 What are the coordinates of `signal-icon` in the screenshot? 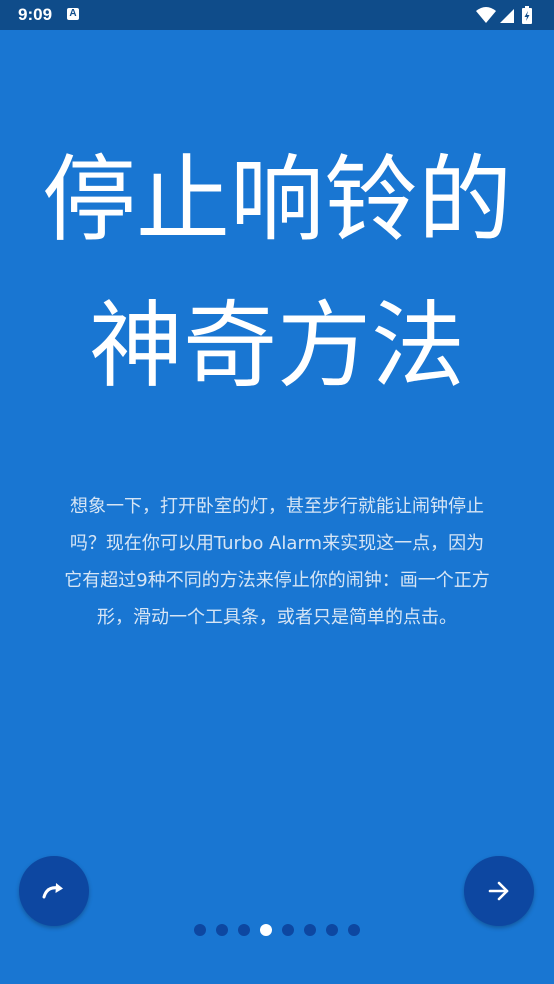 It's located at (507, 16).